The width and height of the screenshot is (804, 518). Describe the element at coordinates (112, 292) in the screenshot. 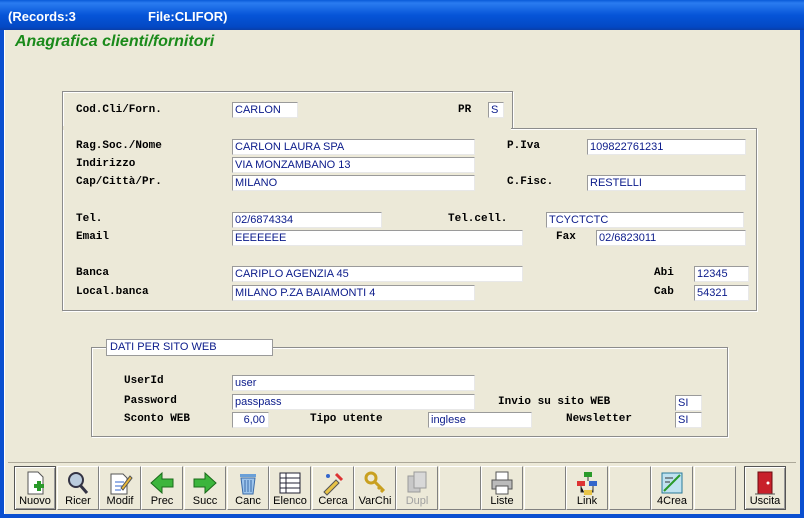

I see `localbanca-label: Local.banca` at that location.